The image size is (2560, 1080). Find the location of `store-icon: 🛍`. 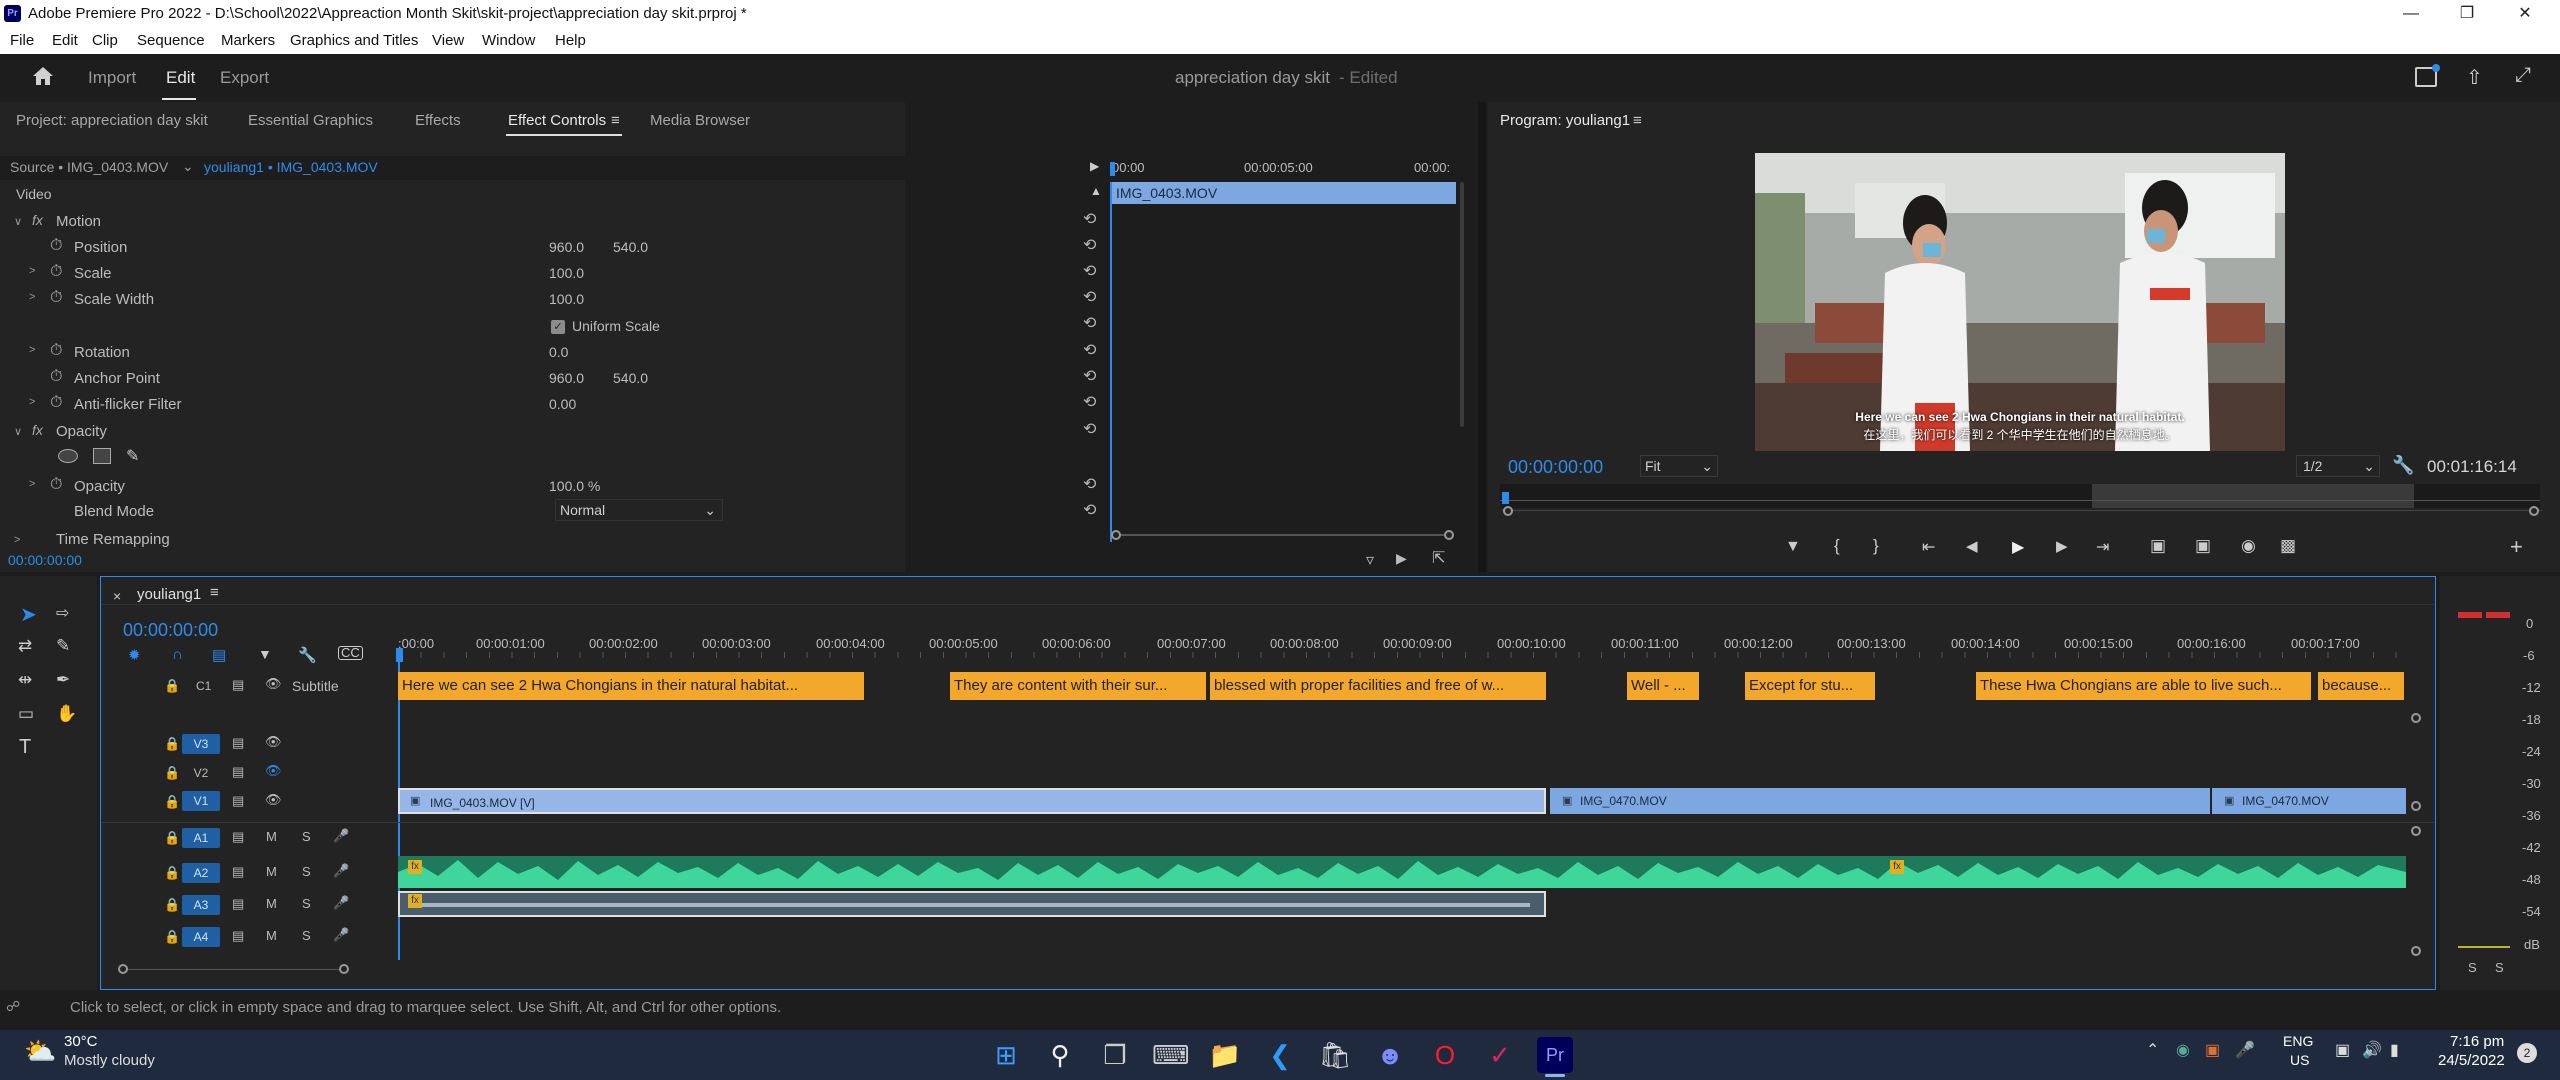

store-icon: 🛍 is located at coordinates (1335, 1055).